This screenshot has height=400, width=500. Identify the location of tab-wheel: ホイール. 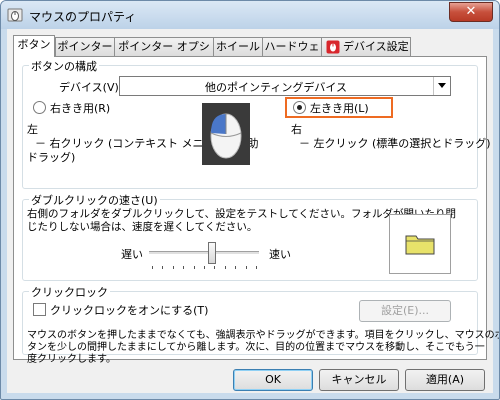
(238, 46).